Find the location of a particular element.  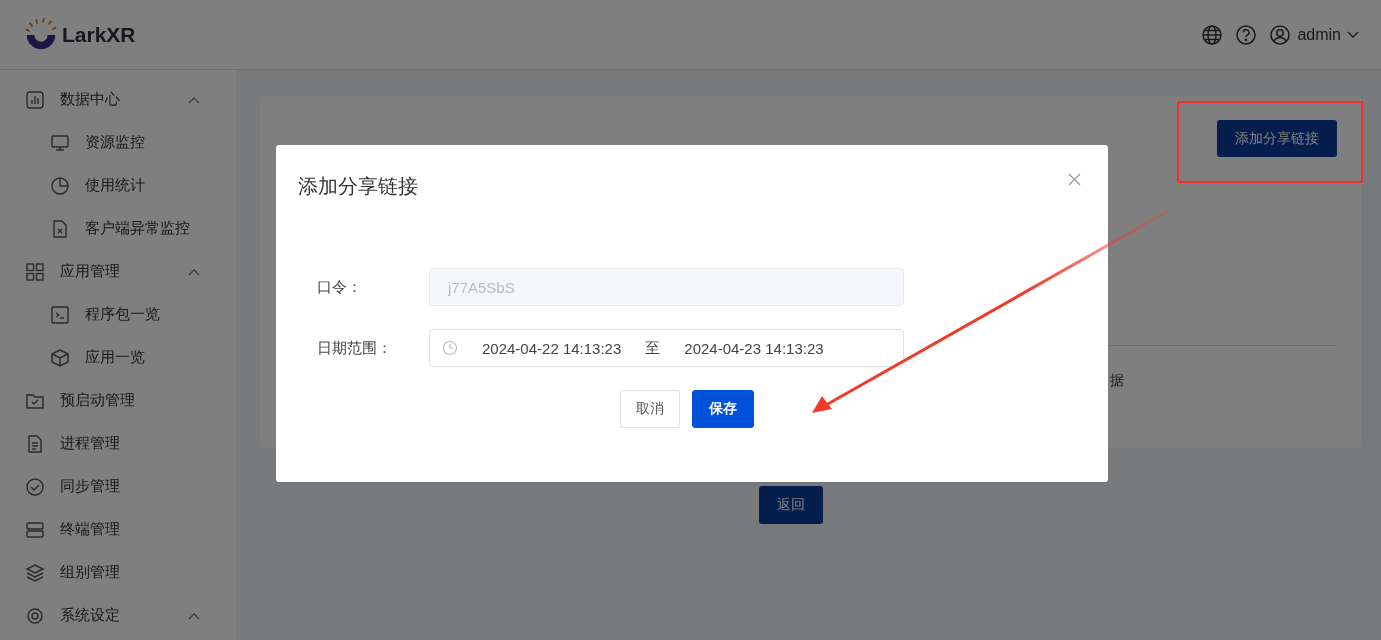

field-label: 日期范围： is located at coordinates (354, 348).